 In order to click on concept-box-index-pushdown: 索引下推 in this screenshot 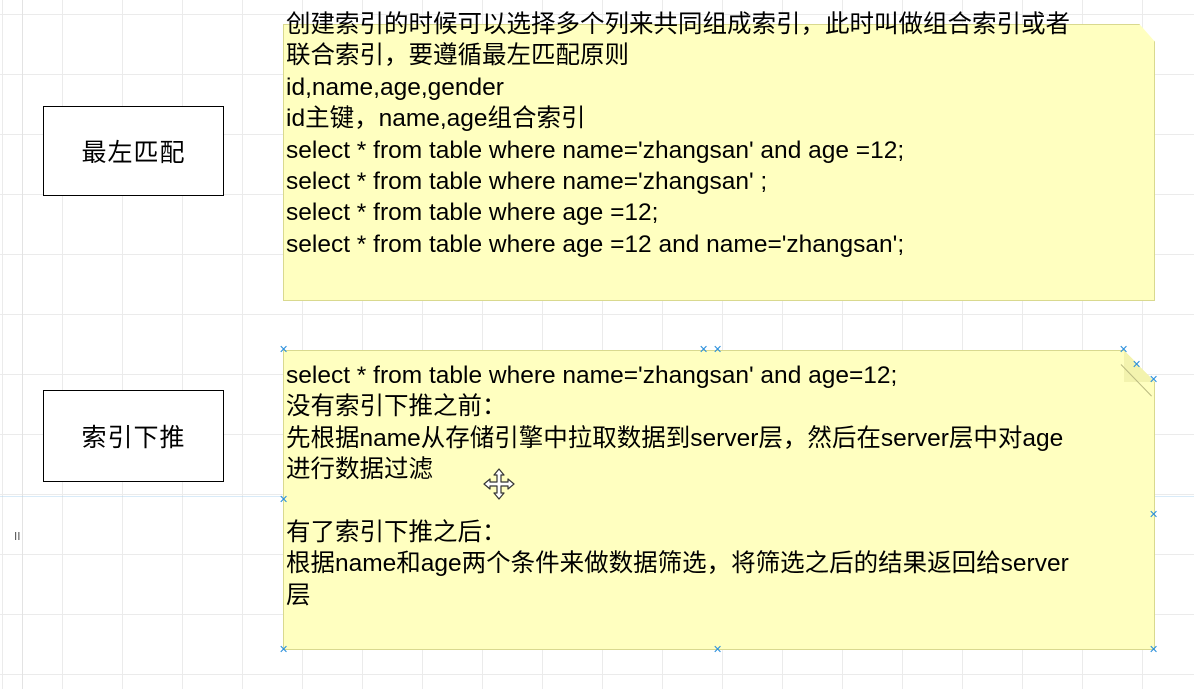, I will do `click(133, 436)`.